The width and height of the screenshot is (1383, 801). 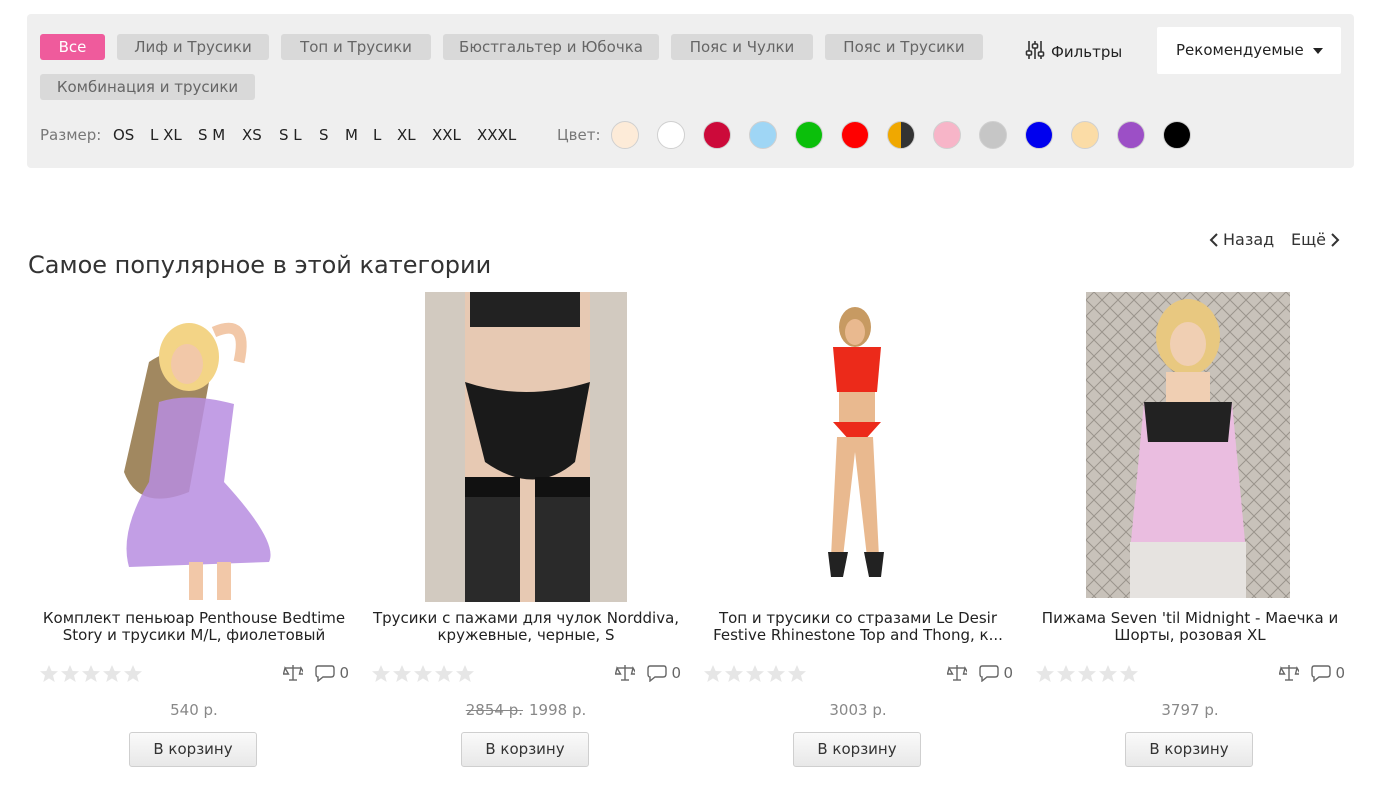 What do you see at coordinates (858, 618) in the screenshot?
I see `product-title-line: Топ и трусики со стразами Le Desir` at bounding box center [858, 618].